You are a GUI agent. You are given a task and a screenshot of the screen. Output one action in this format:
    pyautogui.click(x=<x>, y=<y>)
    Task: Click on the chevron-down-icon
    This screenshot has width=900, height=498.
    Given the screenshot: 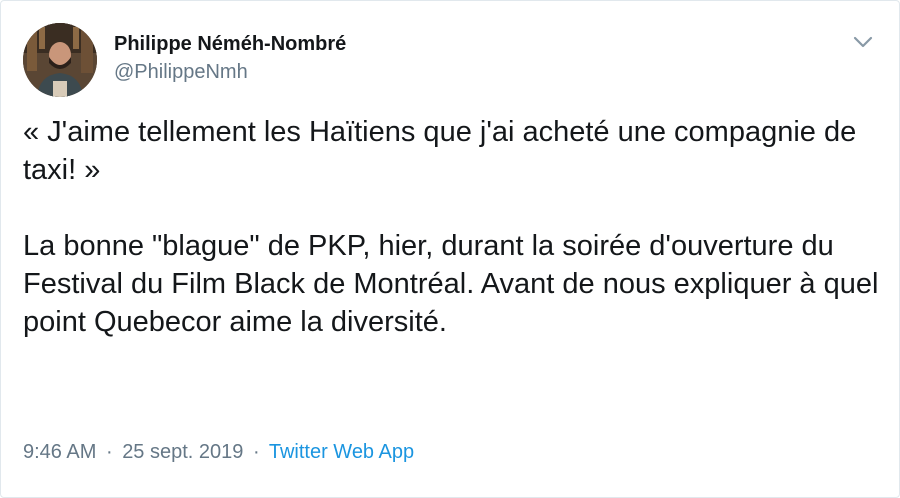 What is the action you would take?
    pyautogui.click(x=863, y=42)
    